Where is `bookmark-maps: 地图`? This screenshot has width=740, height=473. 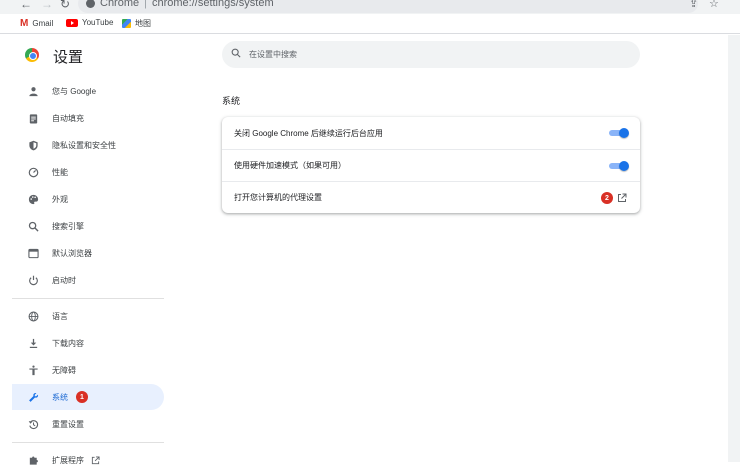
bookmark-maps: 地图 is located at coordinates (136, 23).